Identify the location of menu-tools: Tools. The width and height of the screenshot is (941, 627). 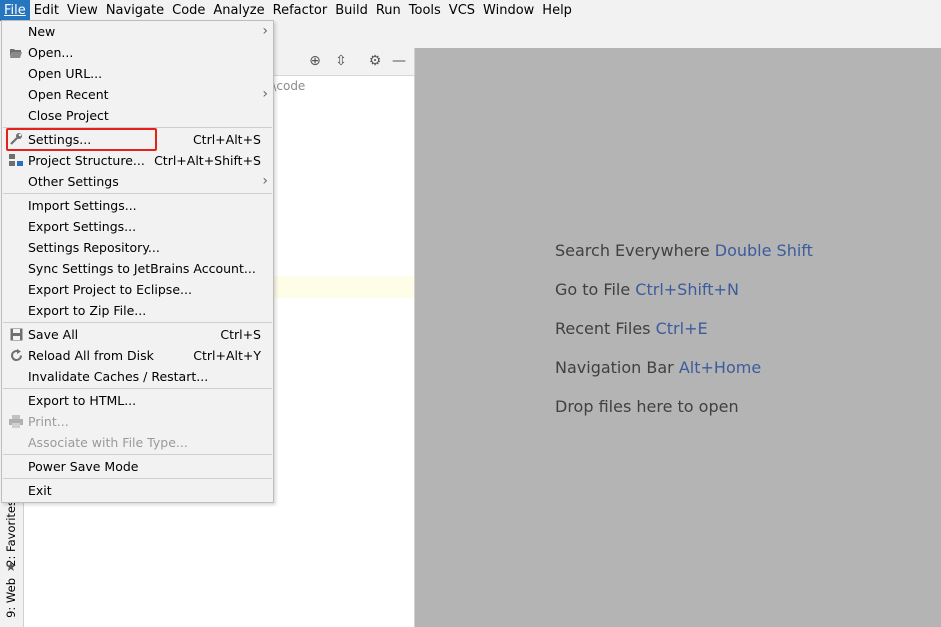
(425, 10).